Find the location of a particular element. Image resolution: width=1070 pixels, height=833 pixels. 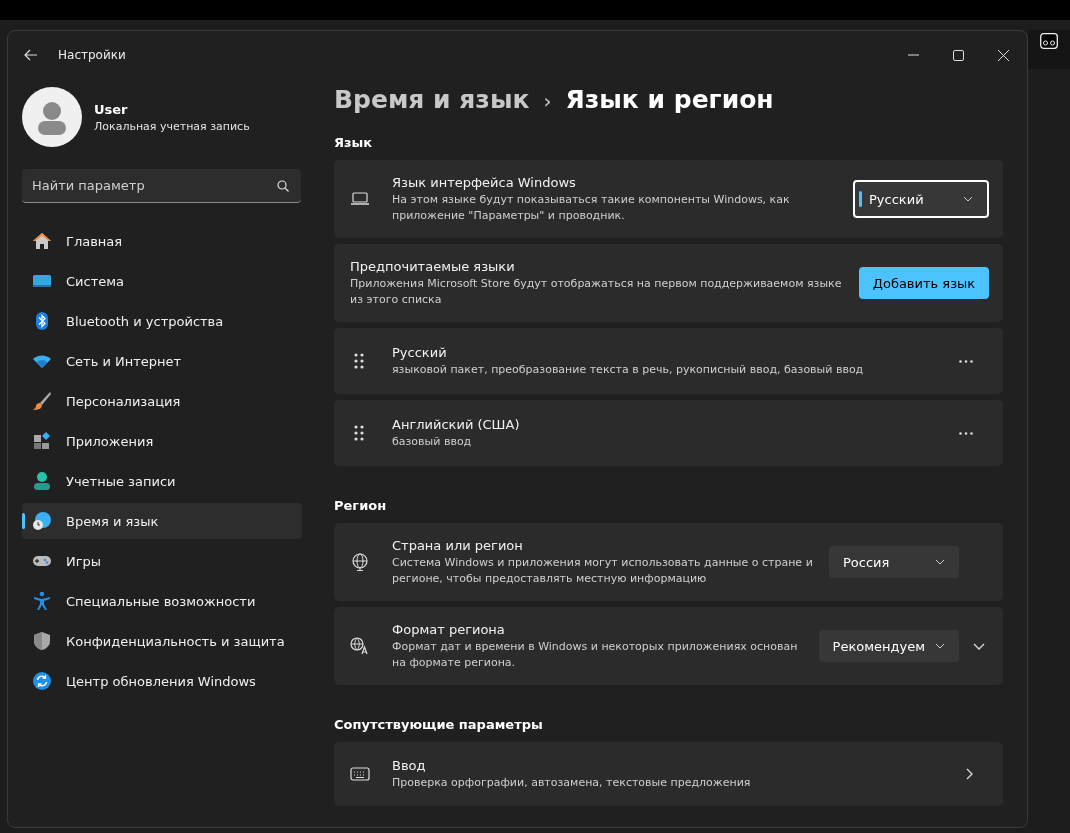

dropdown: Рекомендуем is located at coordinates (888, 646).